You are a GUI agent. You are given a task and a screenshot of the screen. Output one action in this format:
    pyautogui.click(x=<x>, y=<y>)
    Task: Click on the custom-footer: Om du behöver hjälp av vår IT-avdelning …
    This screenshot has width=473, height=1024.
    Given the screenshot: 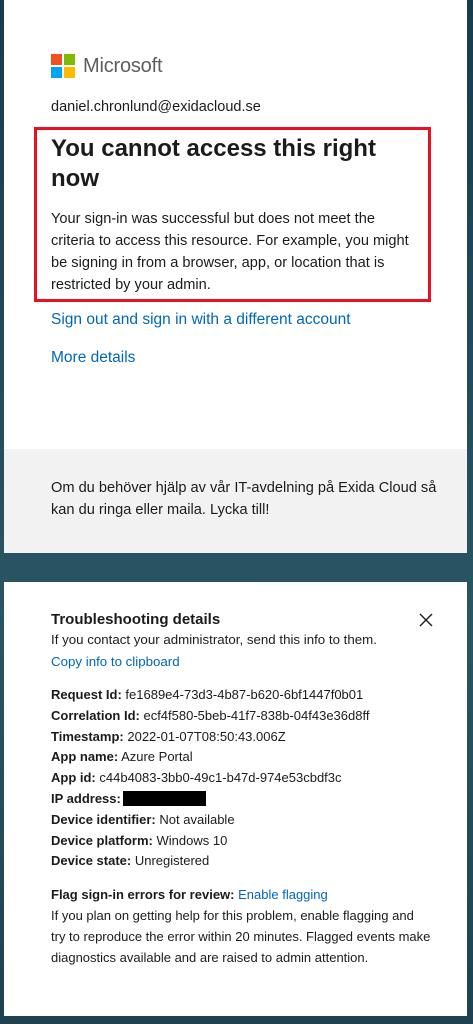 What is the action you would take?
    pyautogui.click(x=235, y=501)
    